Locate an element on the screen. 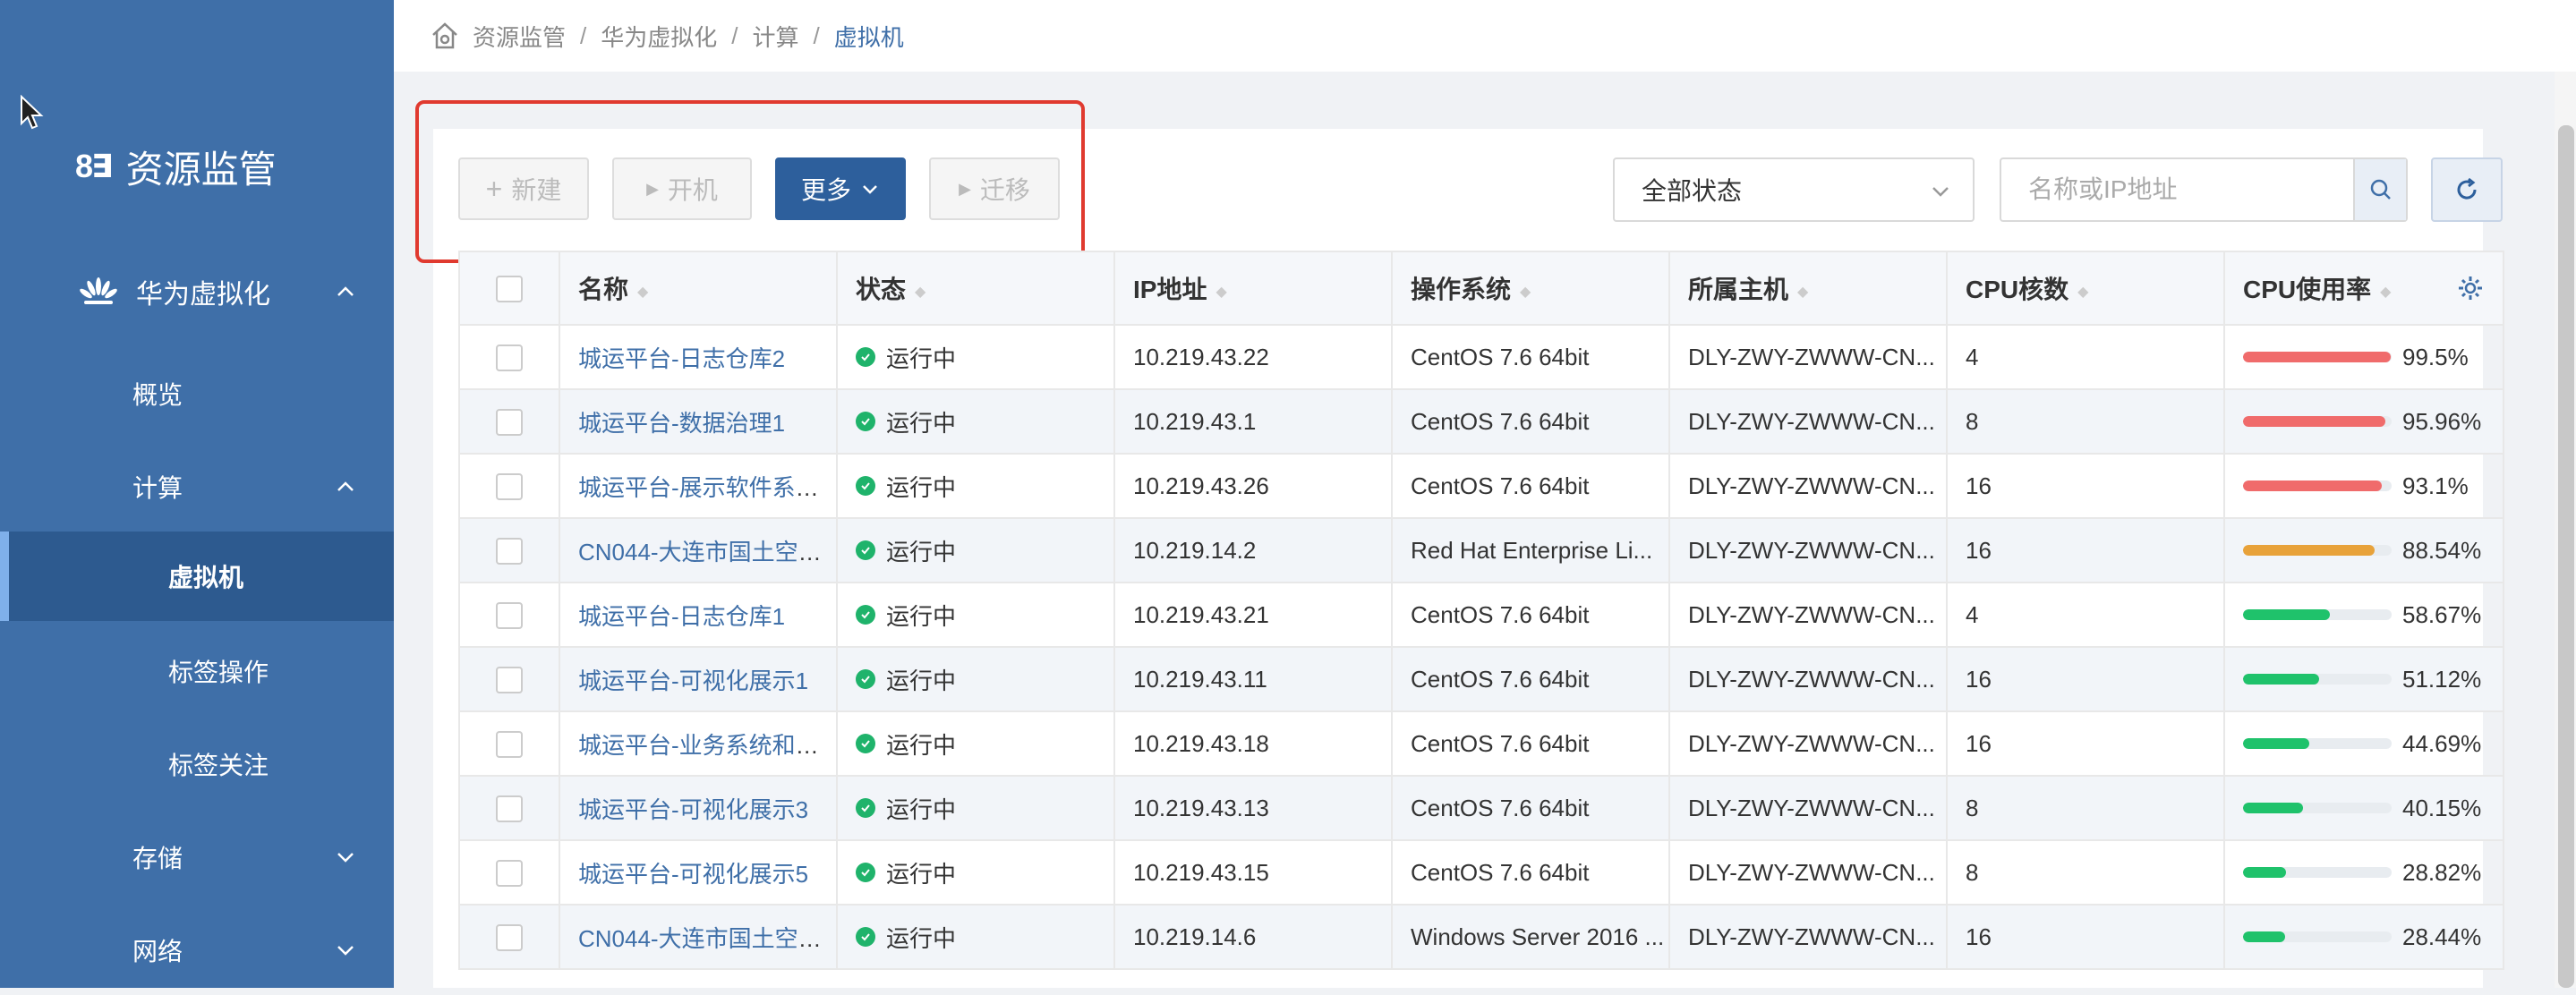 This screenshot has height=995, width=2576. home-icon is located at coordinates (445, 36).